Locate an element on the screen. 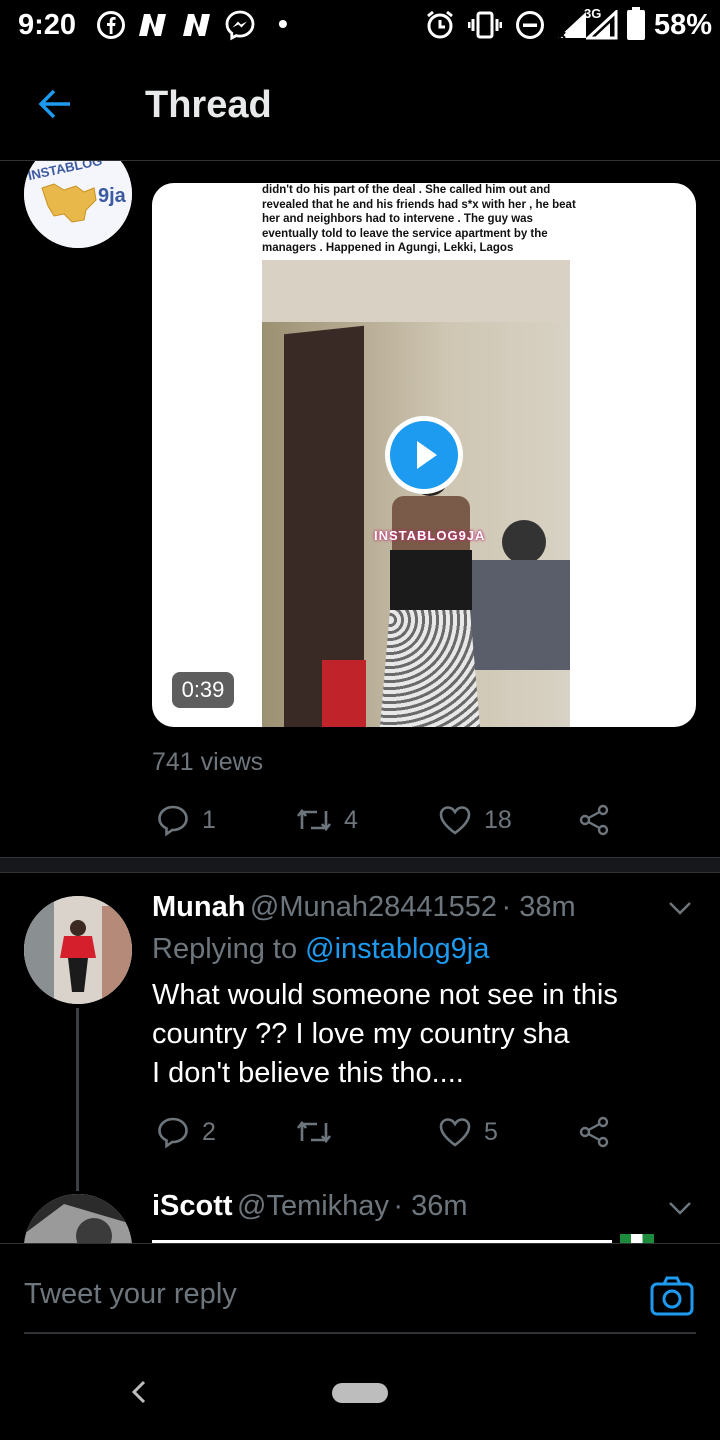  reply-tweet-clipped: iScott @Temikhay · 36m is located at coordinates (360, 1211).